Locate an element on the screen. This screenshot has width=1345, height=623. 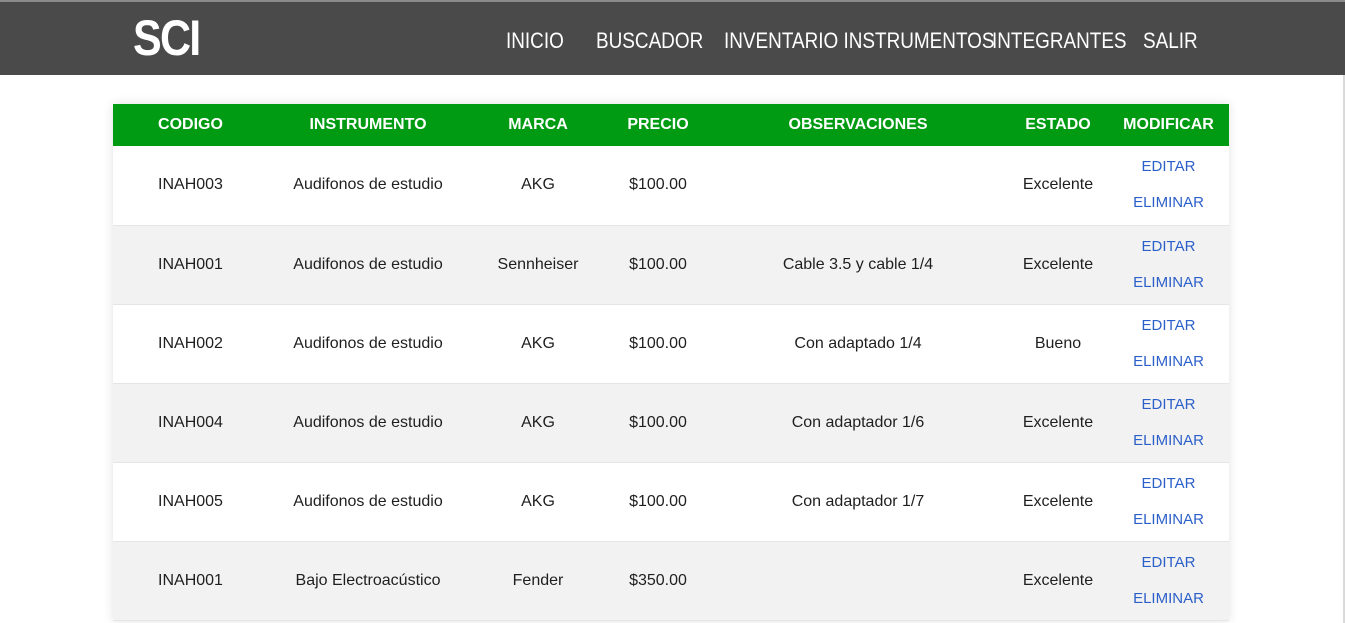
cell-codigo: INAH005 is located at coordinates (190, 501).